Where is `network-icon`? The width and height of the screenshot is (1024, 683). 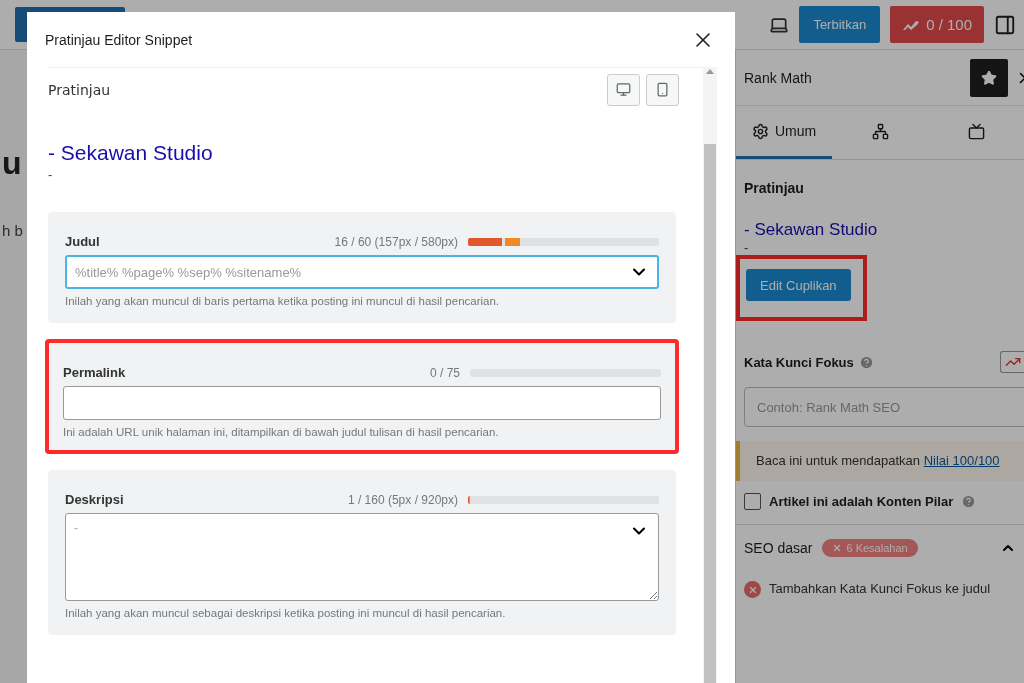
network-icon is located at coordinates (880, 131).